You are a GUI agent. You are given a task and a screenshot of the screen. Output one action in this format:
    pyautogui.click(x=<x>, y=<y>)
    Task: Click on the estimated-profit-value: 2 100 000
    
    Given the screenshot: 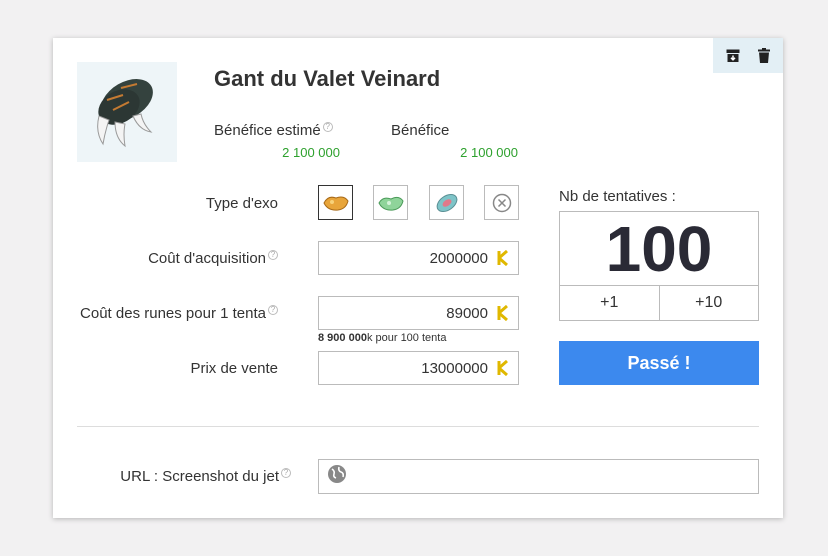 What is the action you would take?
    pyautogui.click(x=311, y=152)
    